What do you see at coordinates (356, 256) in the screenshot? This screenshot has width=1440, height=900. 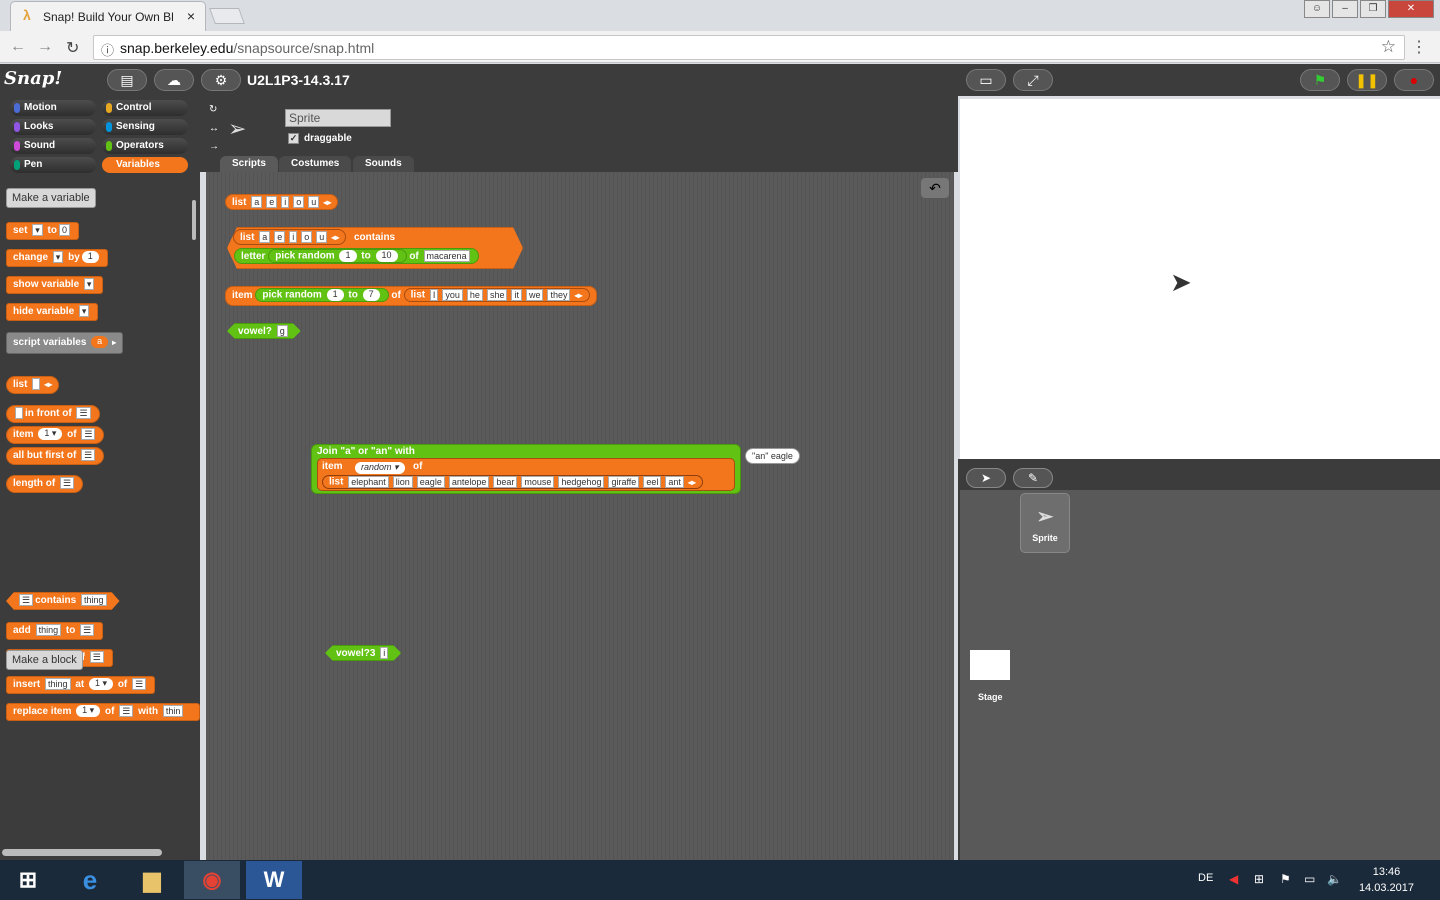 I see `script-letter-of: letter pick random 1 to 10 of macarena` at bounding box center [356, 256].